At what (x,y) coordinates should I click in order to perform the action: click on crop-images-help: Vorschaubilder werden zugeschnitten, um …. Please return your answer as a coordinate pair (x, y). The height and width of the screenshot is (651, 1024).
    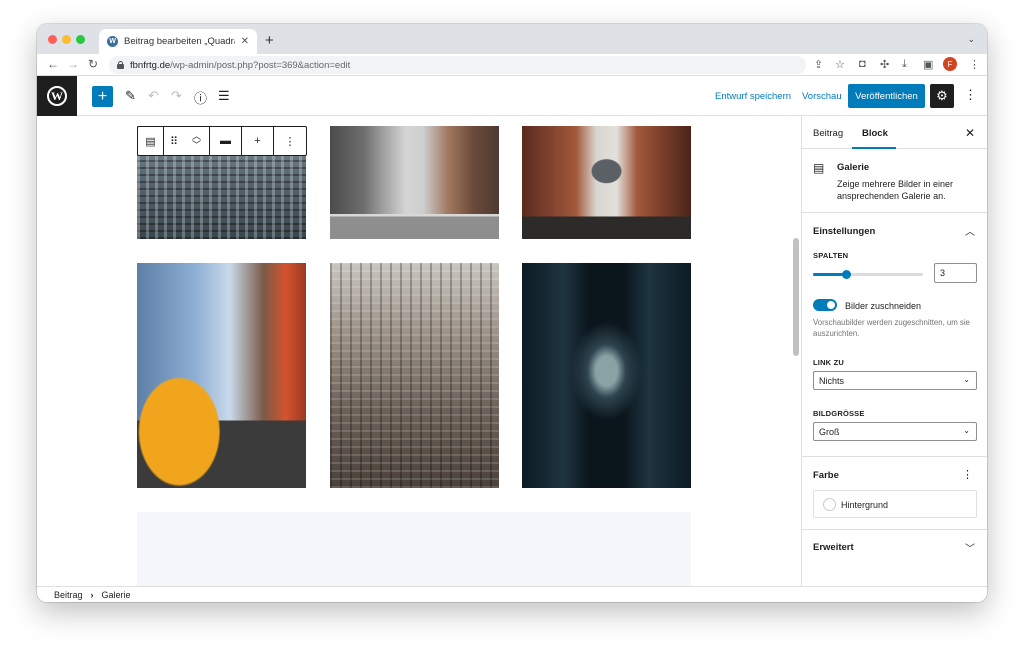
    Looking at the image, I should click on (891, 328).